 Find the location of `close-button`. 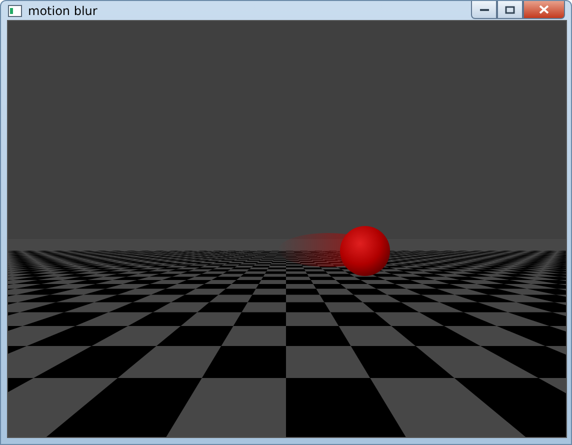

close-button is located at coordinates (544, 10).